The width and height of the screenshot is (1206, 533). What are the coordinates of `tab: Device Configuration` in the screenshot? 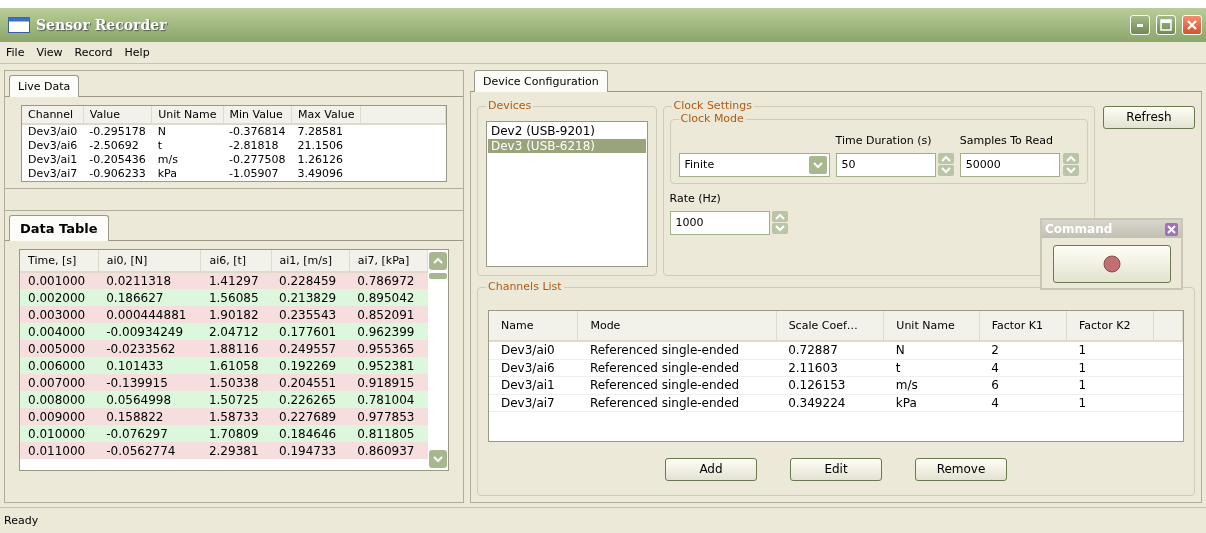 It's located at (541, 81).